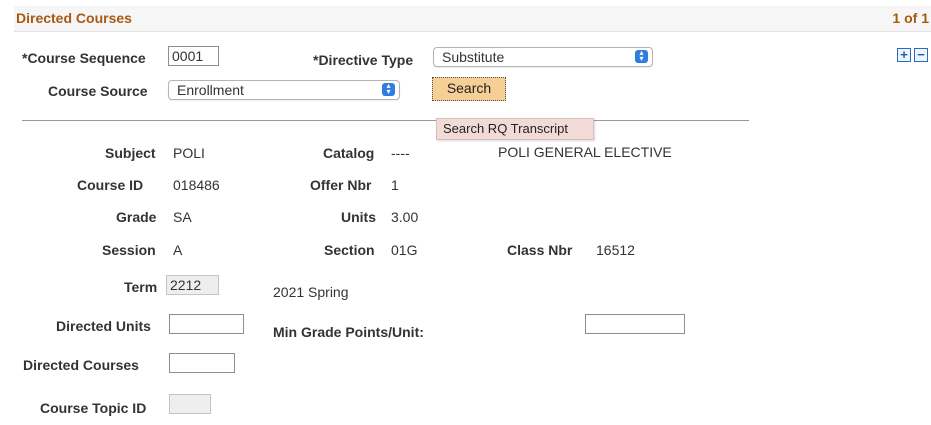  Describe the element at coordinates (615, 250) in the screenshot. I see `class-nbr-value: 16512` at that location.